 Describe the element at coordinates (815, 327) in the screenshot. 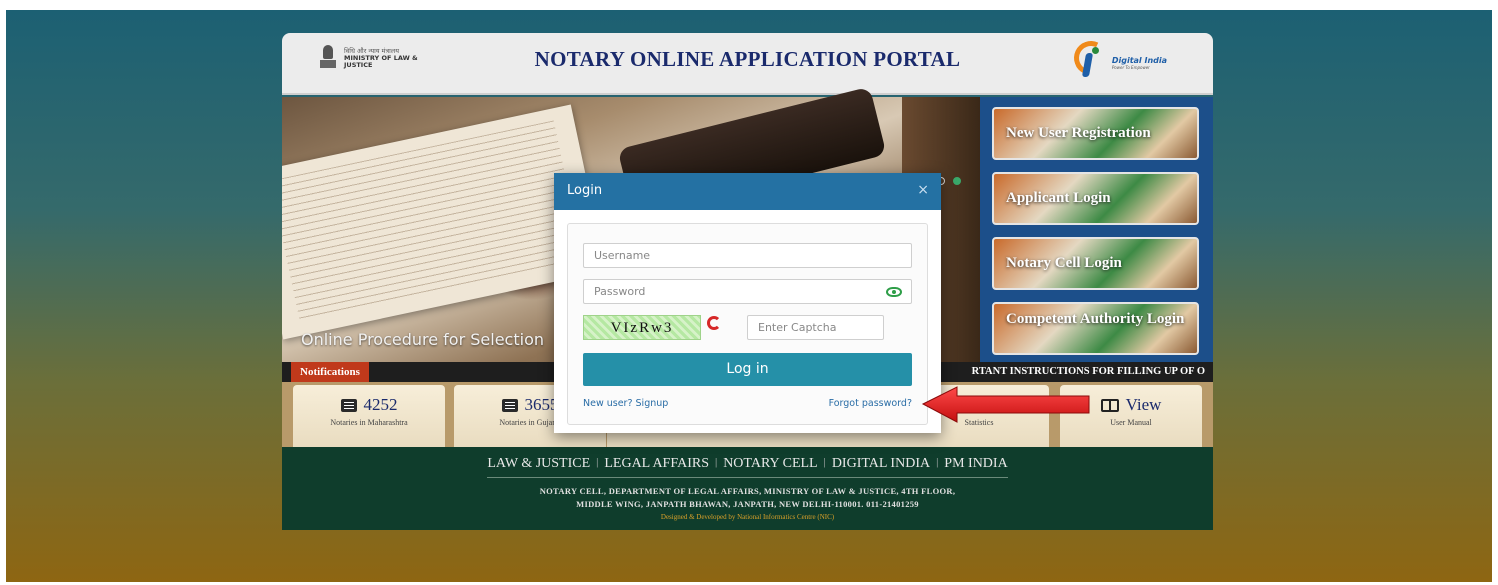

I see `captcha-input: Enter Captcha` at that location.